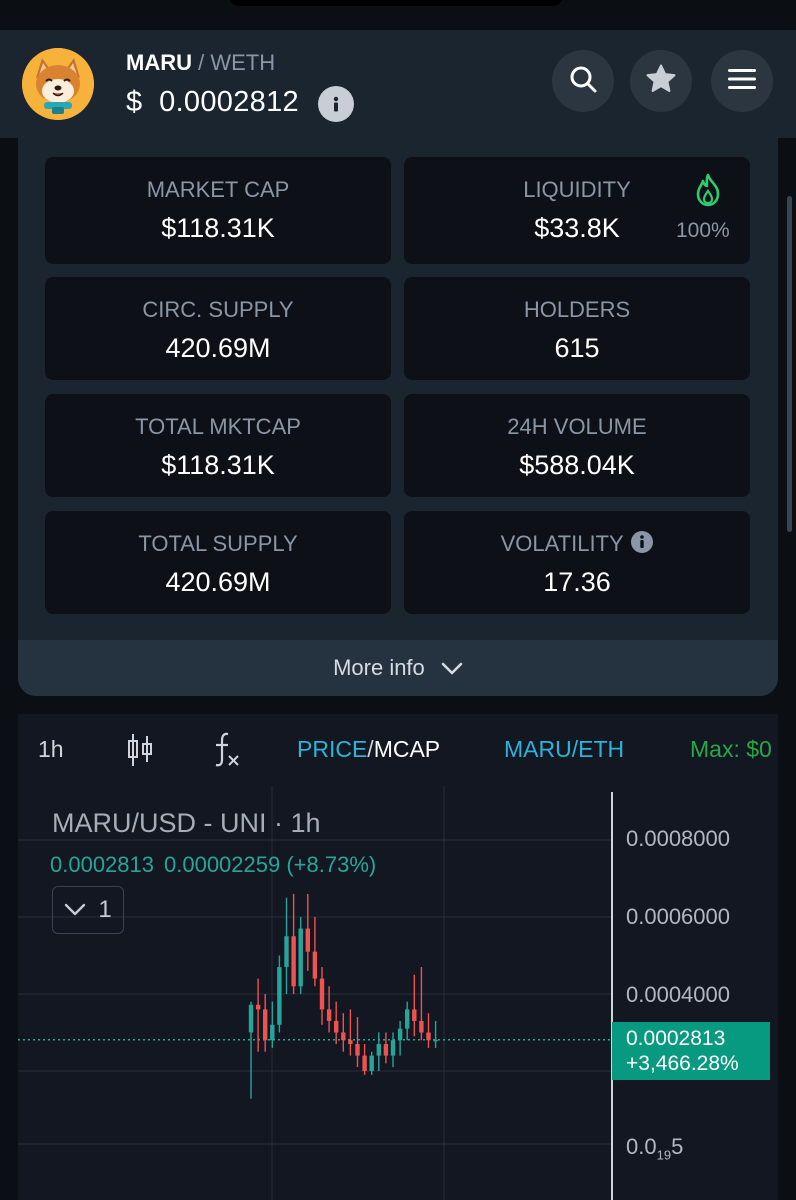 The height and width of the screenshot is (1200, 796). What do you see at coordinates (577, 562) in the screenshot?
I see `stat-volatility: VOLATILITY 17.36` at bounding box center [577, 562].